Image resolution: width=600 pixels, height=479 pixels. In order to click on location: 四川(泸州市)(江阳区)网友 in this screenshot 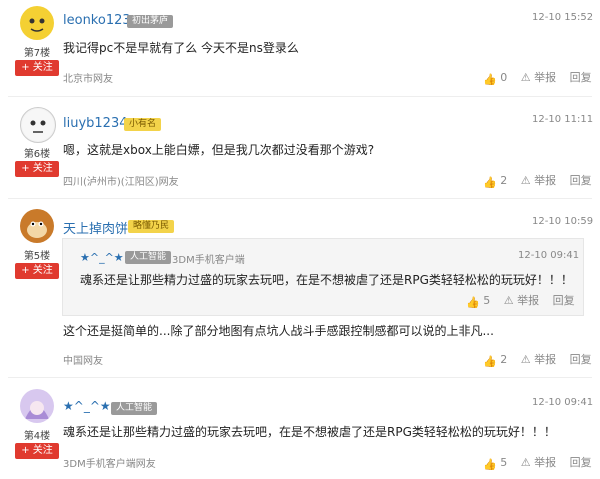, I will do `click(121, 182)`.